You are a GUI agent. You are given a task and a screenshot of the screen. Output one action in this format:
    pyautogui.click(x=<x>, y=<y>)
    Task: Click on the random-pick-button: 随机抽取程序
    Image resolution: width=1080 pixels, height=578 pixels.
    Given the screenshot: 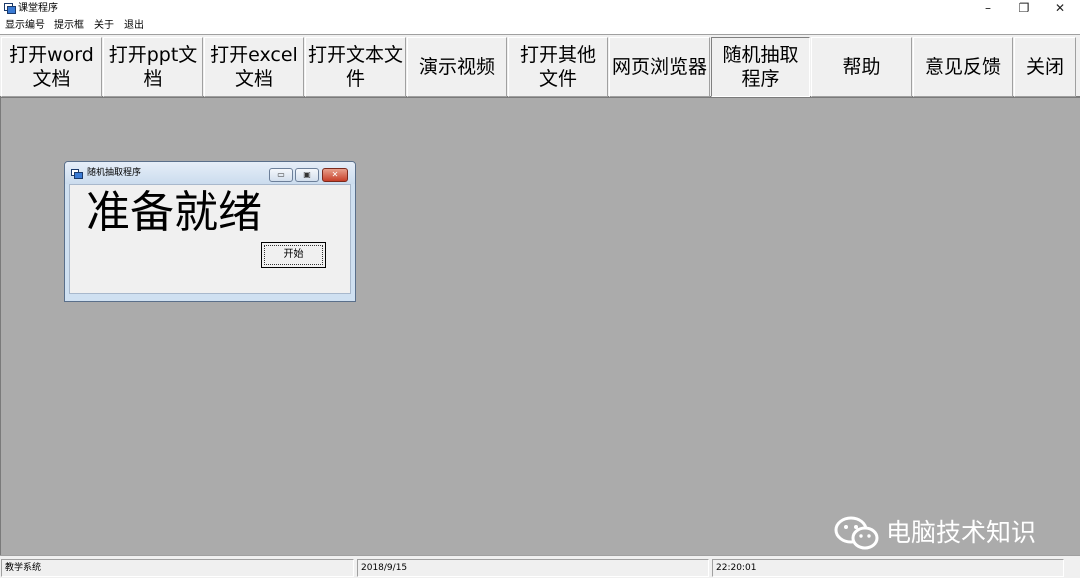 What is the action you would take?
    pyautogui.click(x=760, y=67)
    